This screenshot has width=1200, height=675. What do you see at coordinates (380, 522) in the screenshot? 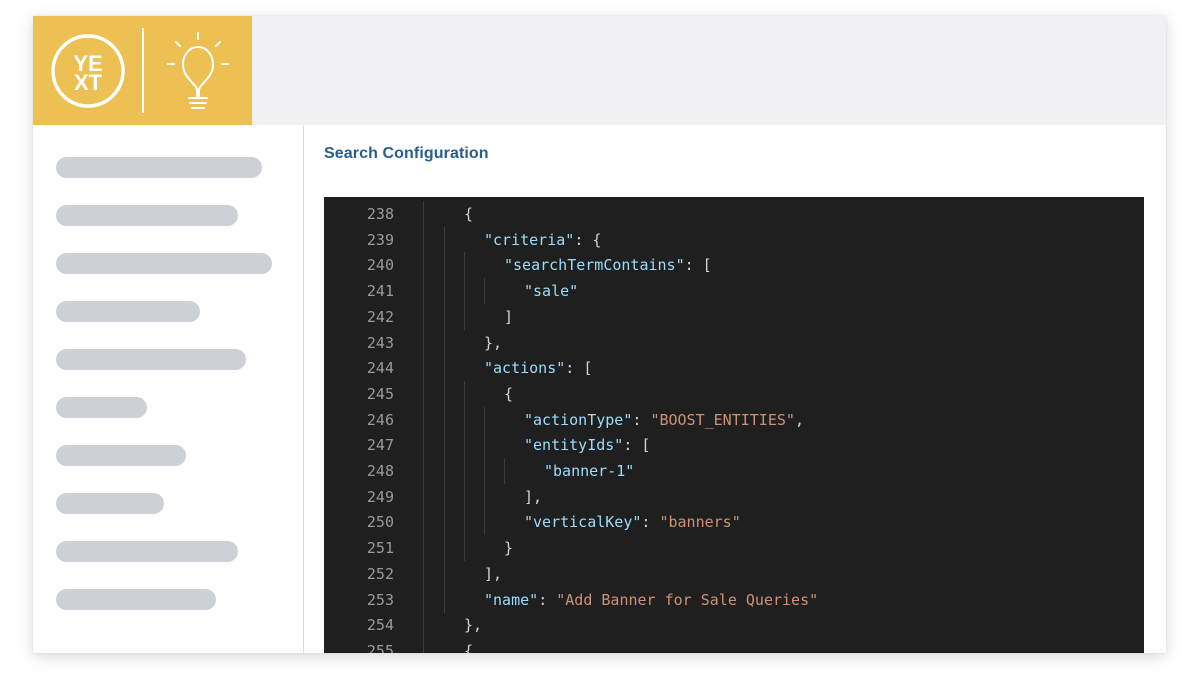
I see `line-number: 250` at bounding box center [380, 522].